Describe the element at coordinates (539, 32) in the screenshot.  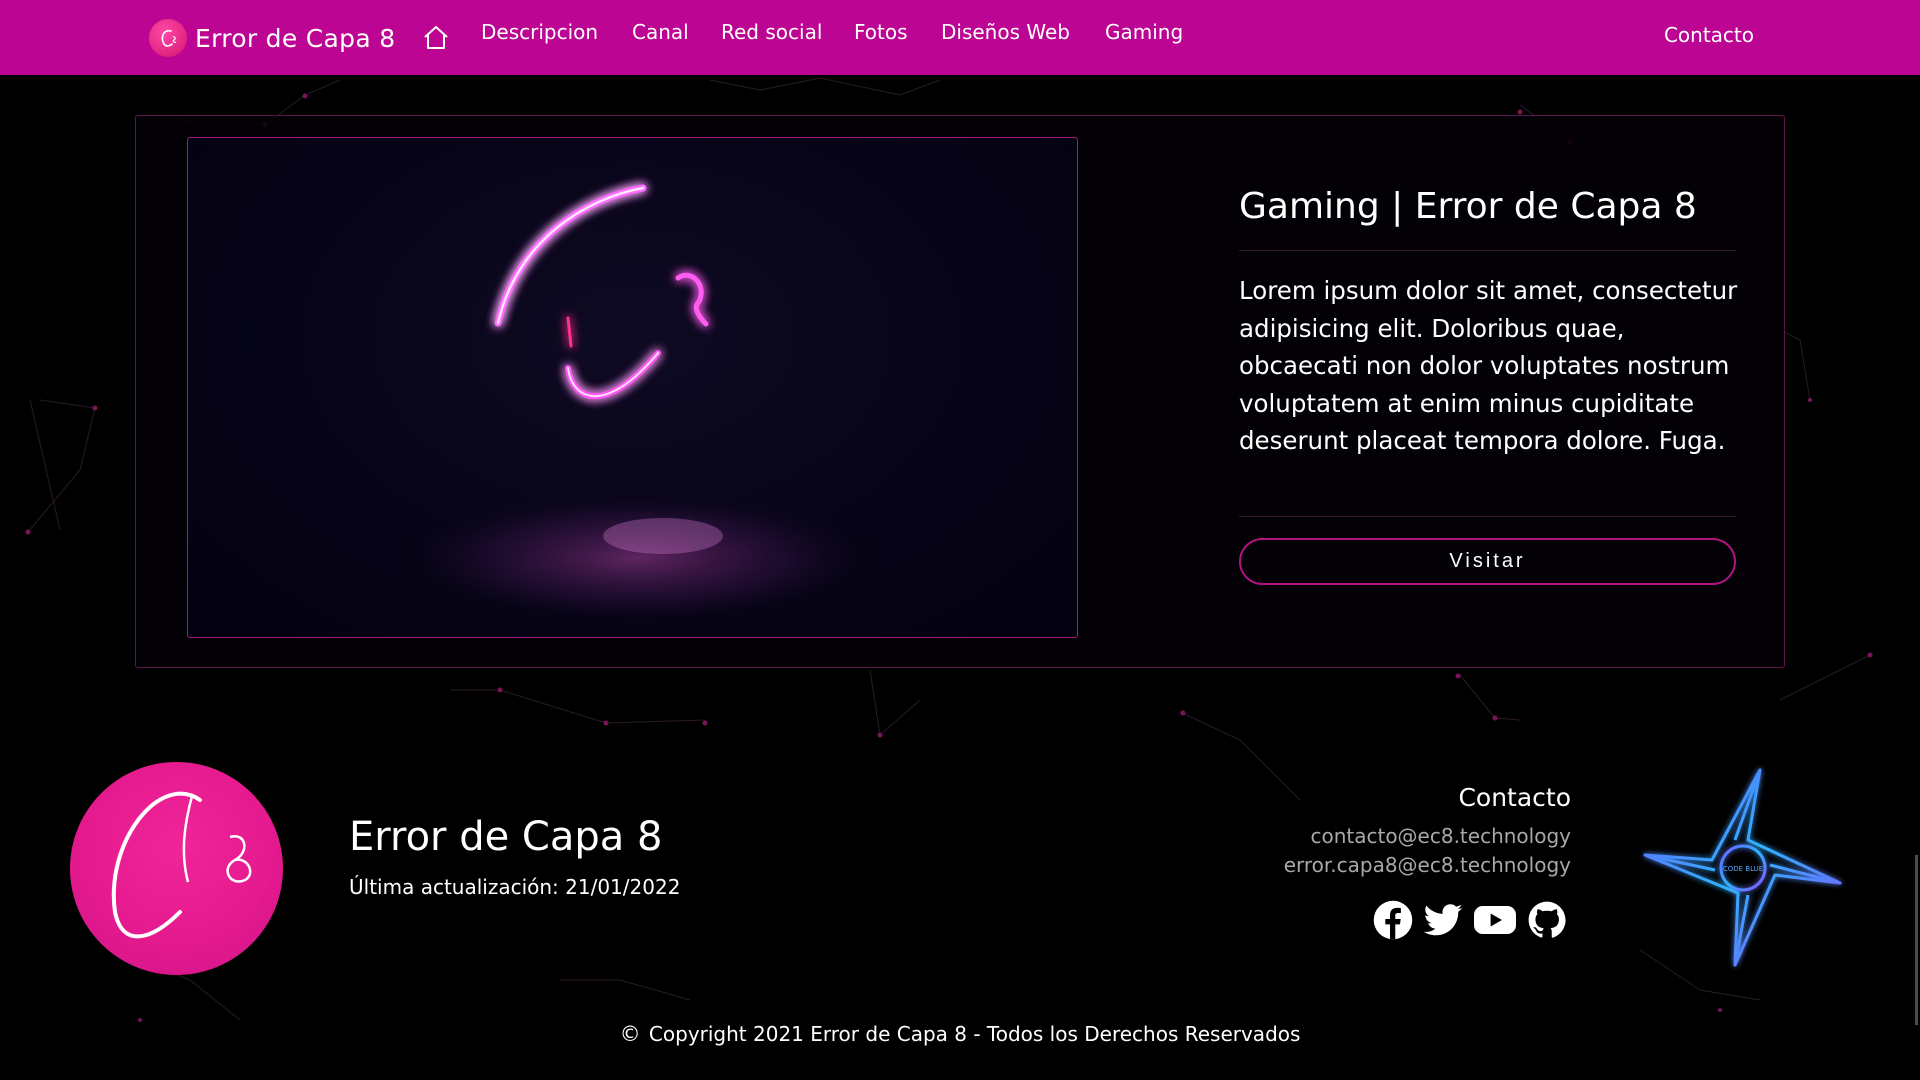
I see `nav-link-descripcion: Descripcion` at that location.